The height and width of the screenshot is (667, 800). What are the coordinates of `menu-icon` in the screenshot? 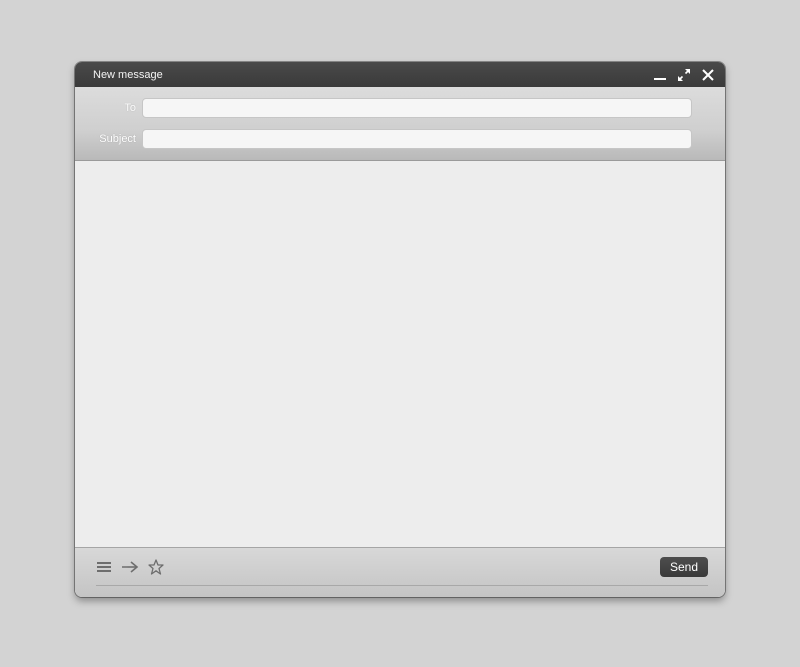 It's located at (104, 567).